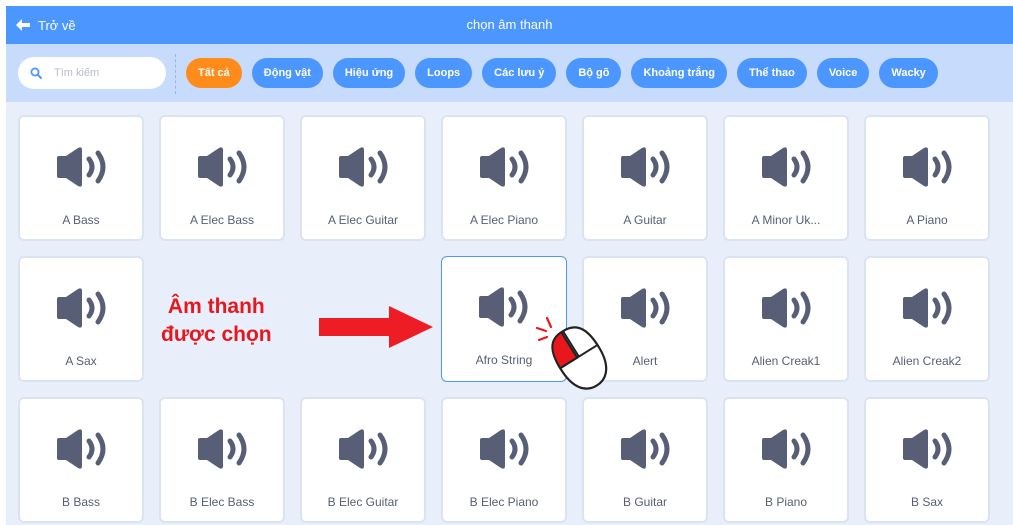 This screenshot has width=1013, height=525. What do you see at coordinates (81, 361) in the screenshot?
I see `sound-label: A Sax` at bounding box center [81, 361].